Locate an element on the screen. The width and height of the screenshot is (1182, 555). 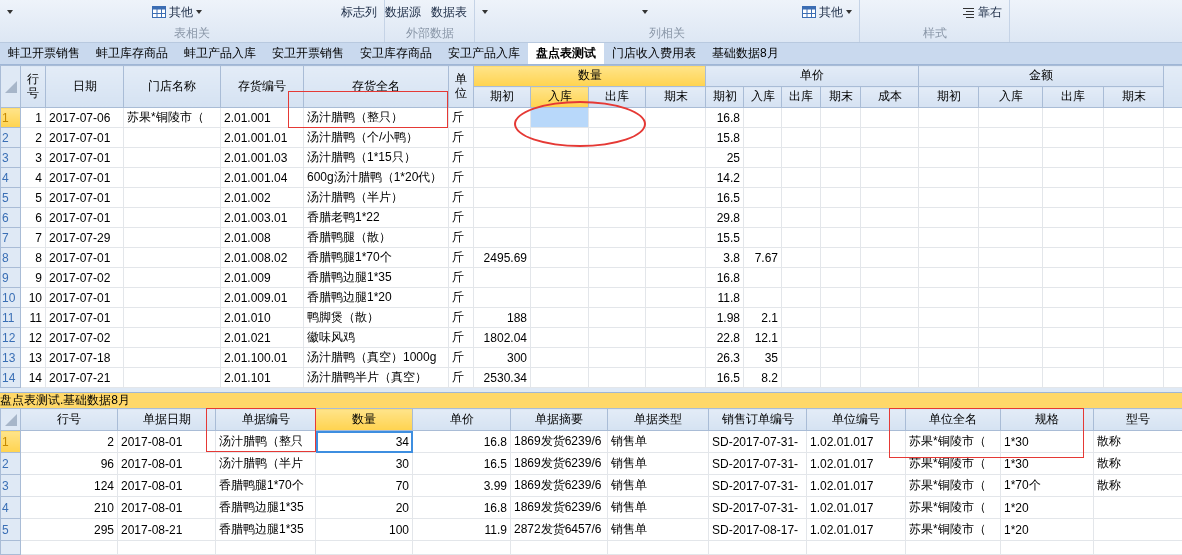
column-group-header: 金额 is located at coordinates (1041, 76).